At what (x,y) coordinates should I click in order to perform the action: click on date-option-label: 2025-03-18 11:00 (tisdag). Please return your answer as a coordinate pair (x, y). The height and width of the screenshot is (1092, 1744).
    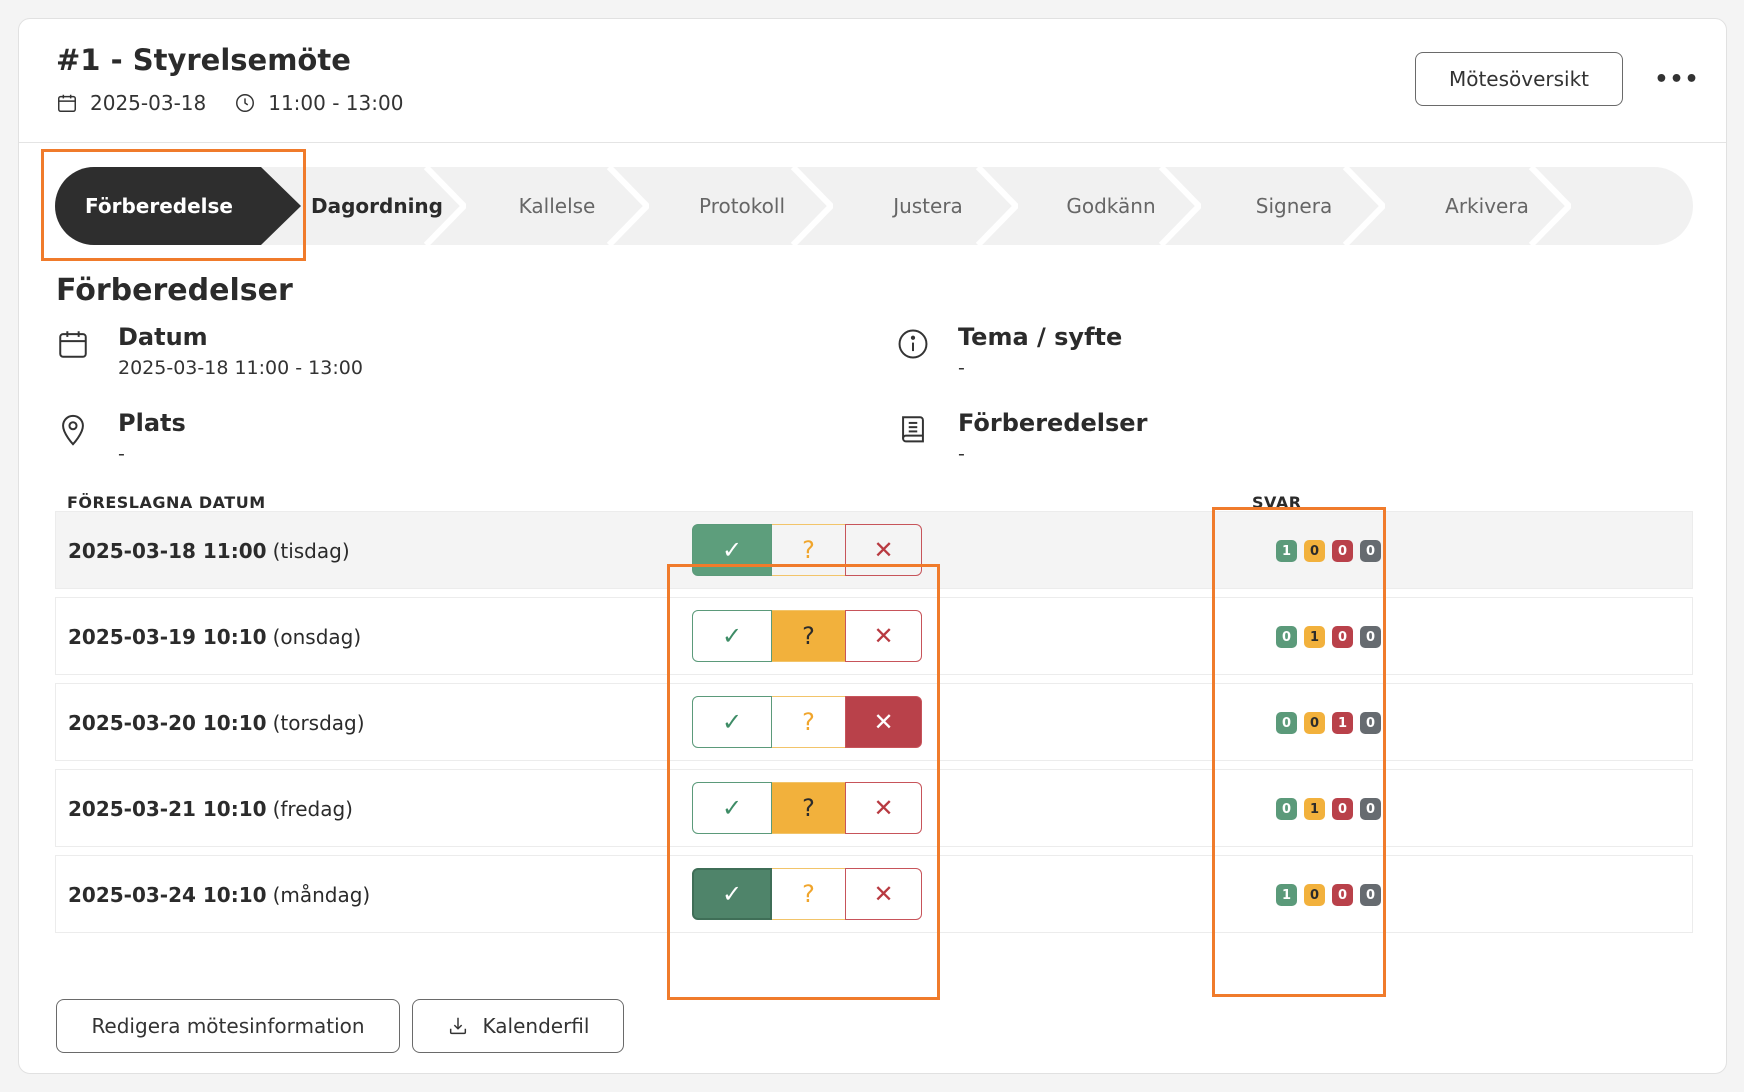
    Looking at the image, I should click on (209, 551).